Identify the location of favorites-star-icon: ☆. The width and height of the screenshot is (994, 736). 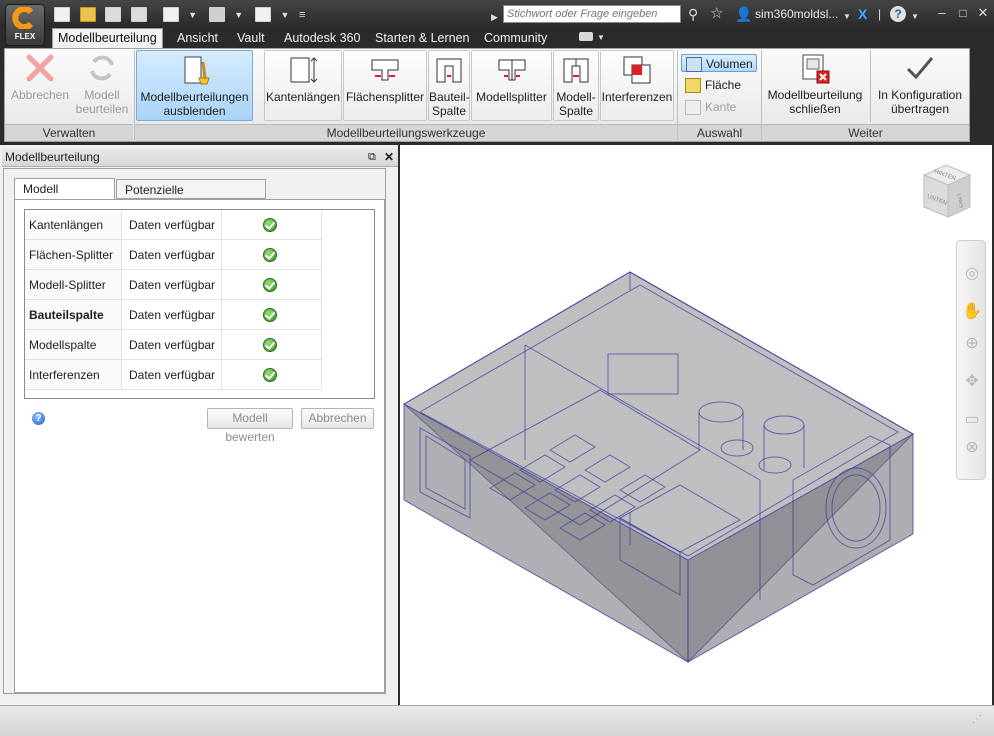
(716, 14).